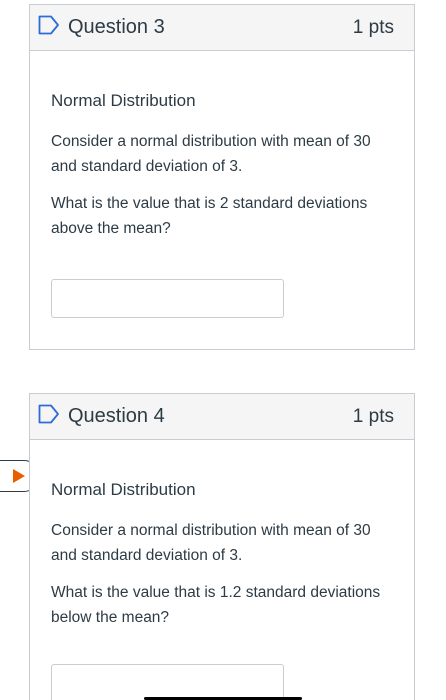  I want to click on question-4-header: Question 4 1 pts, so click(222, 417).